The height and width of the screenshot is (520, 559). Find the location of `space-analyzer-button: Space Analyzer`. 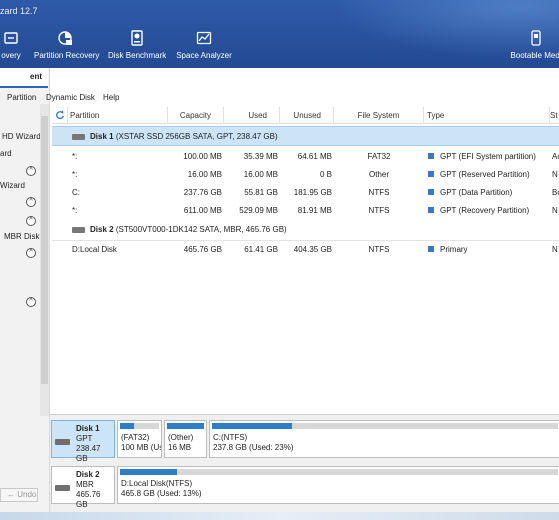

space-analyzer-button: Space Analyzer is located at coordinates (204, 47).